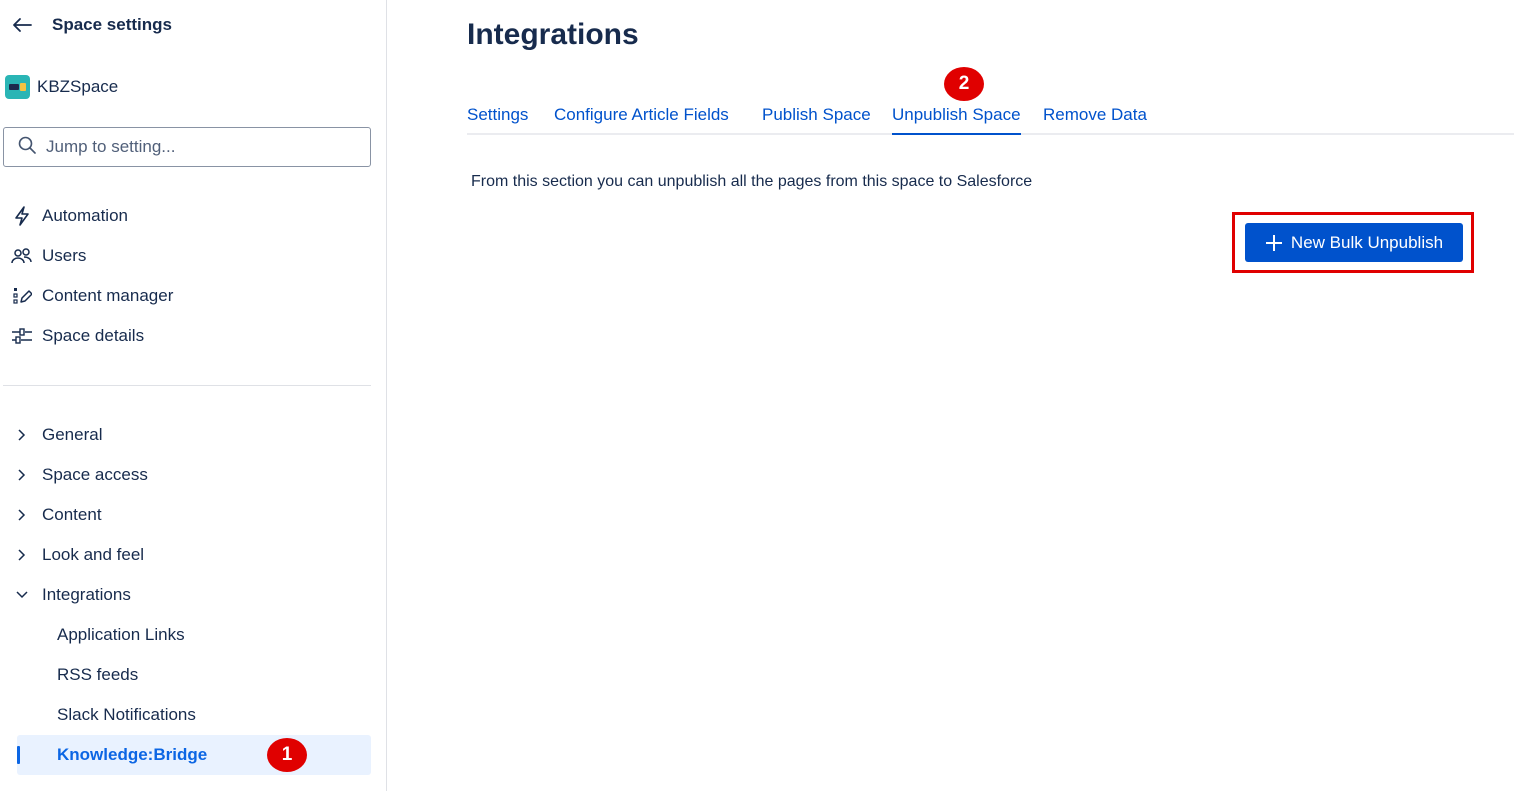 The width and height of the screenshot is (1514, 791). I want to click on setting-search, so click(187, 147).